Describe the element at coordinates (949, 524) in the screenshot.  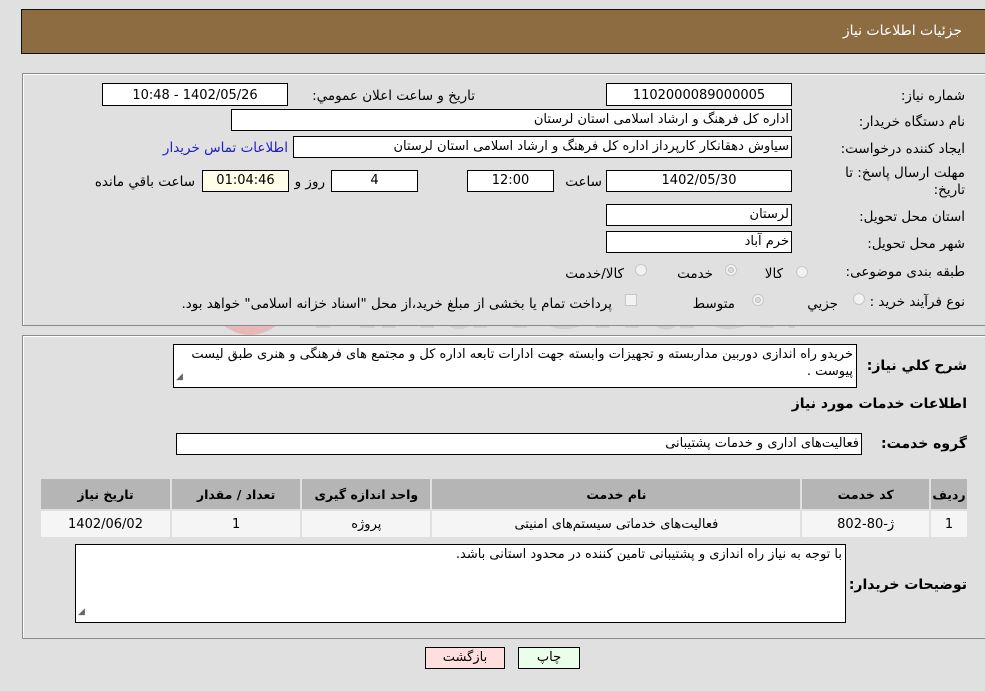
I see `cell-row-number: 1` at that location.